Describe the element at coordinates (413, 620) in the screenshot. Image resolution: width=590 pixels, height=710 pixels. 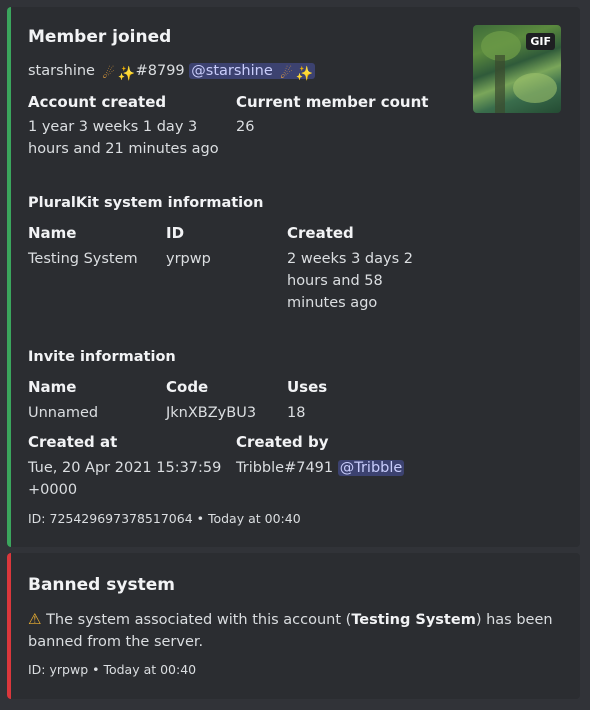
I see `system-name-bold: Testing System` at that location.